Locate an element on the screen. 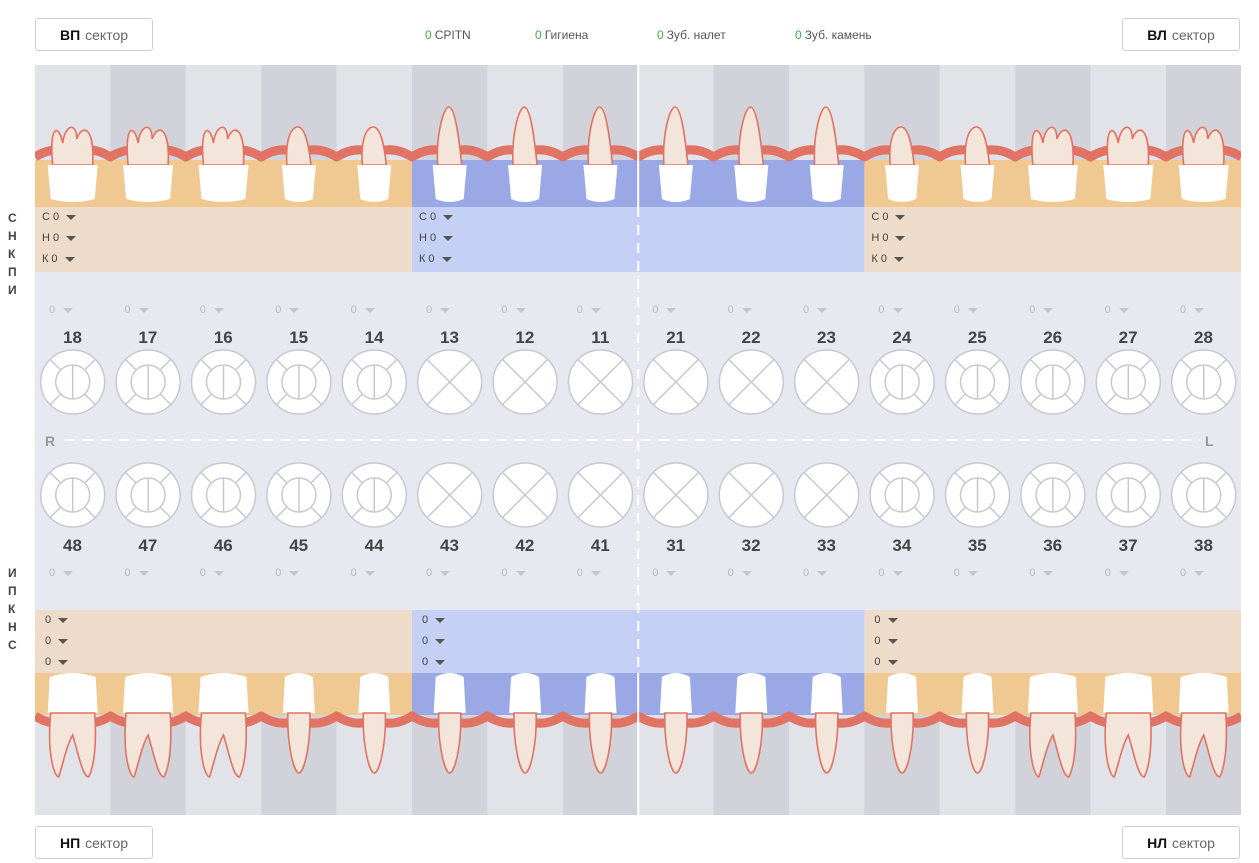  nl-sector-button: НЛ сектор is located at coordinates (1181, 842).